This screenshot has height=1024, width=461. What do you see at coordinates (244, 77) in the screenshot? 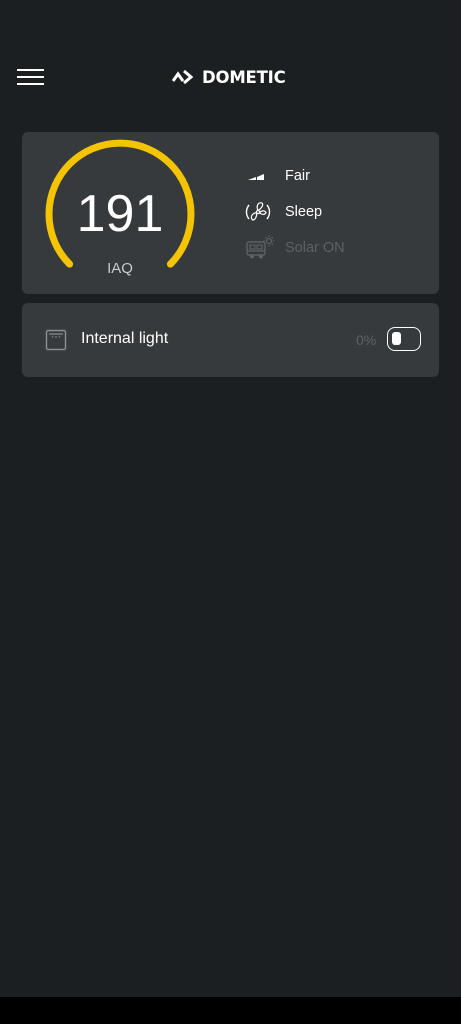
I see `brand-name: DOMETIC` at bounding box center [244, 77].